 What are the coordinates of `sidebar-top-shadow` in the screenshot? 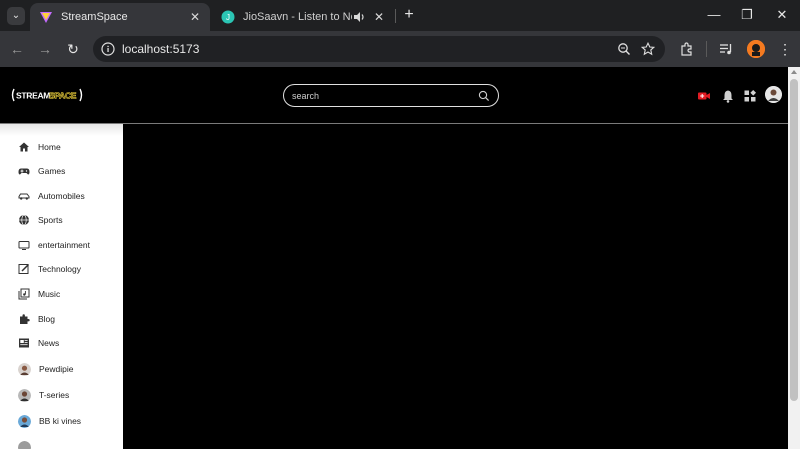 It's located at (61, 130).